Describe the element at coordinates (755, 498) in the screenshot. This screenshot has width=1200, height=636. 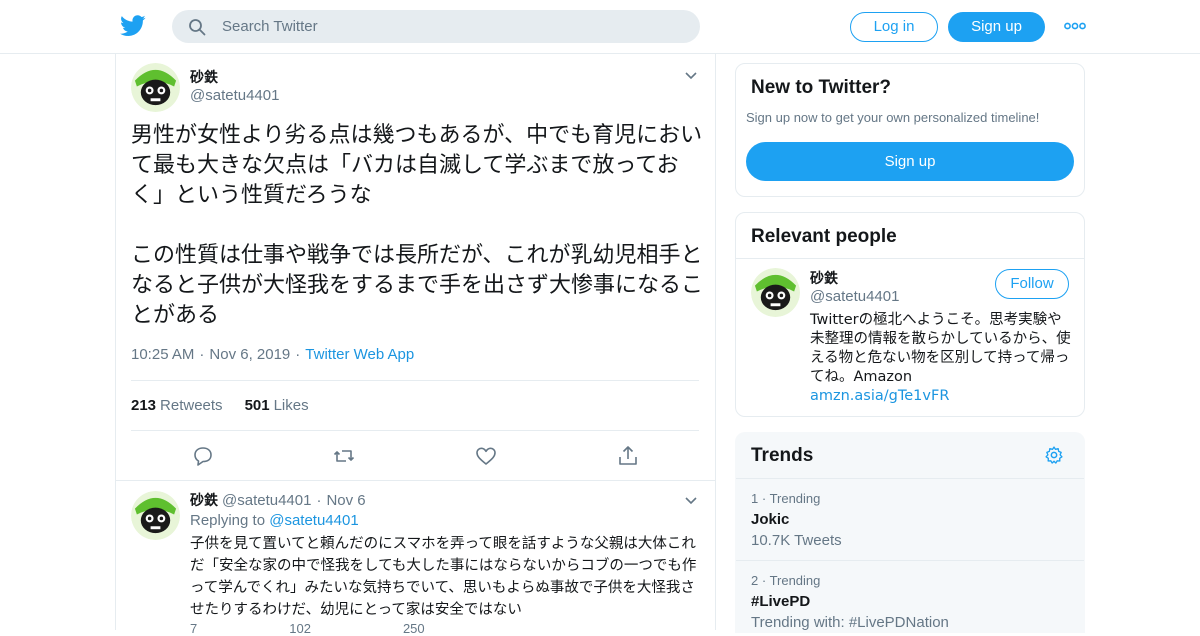
I see `trend-rank: 1` at that location.